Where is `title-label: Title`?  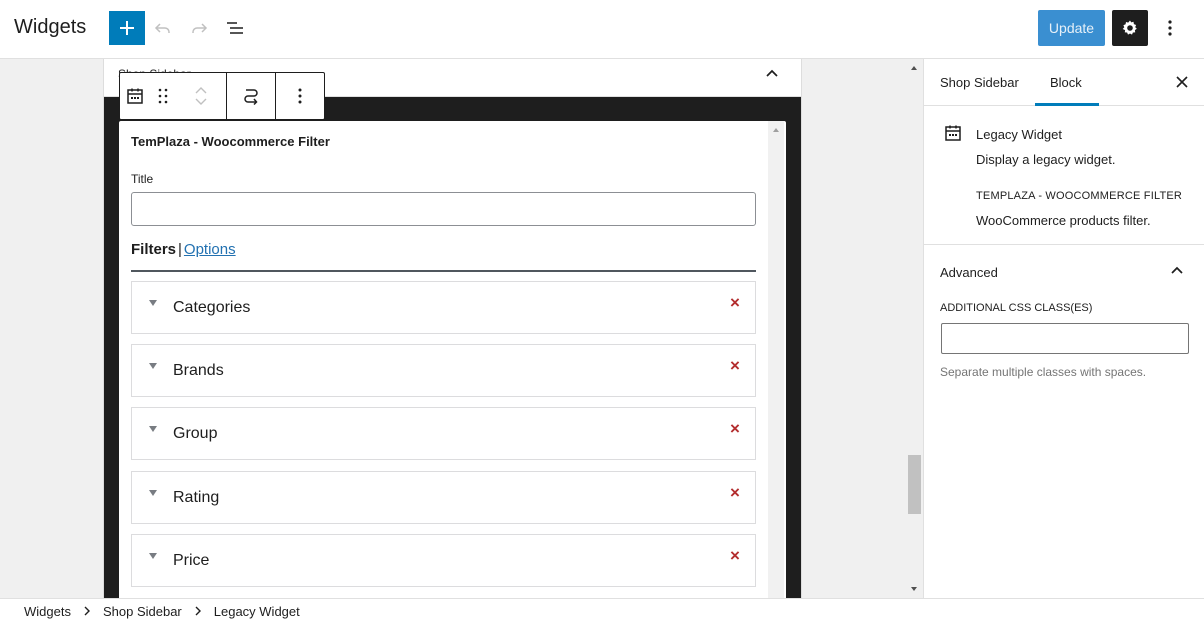
title-label: Title is located at coordinates (142, 179).